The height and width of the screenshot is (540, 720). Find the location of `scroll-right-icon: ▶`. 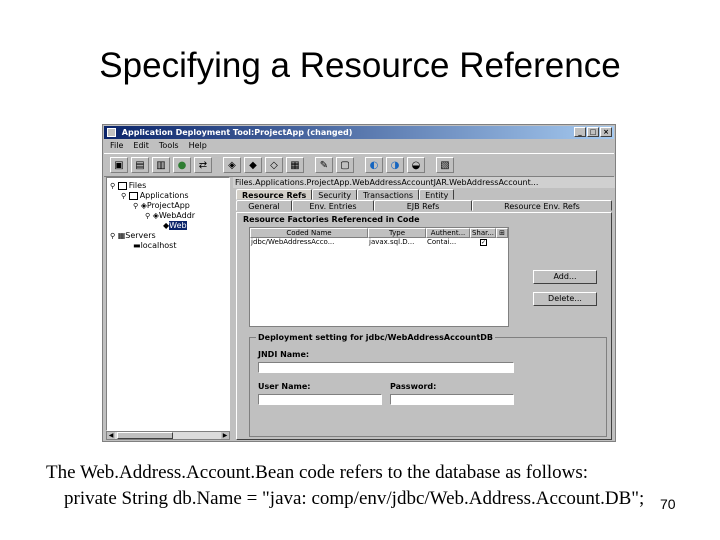

scroll-right-icon: ▶ is located at coordinates (225, 435).